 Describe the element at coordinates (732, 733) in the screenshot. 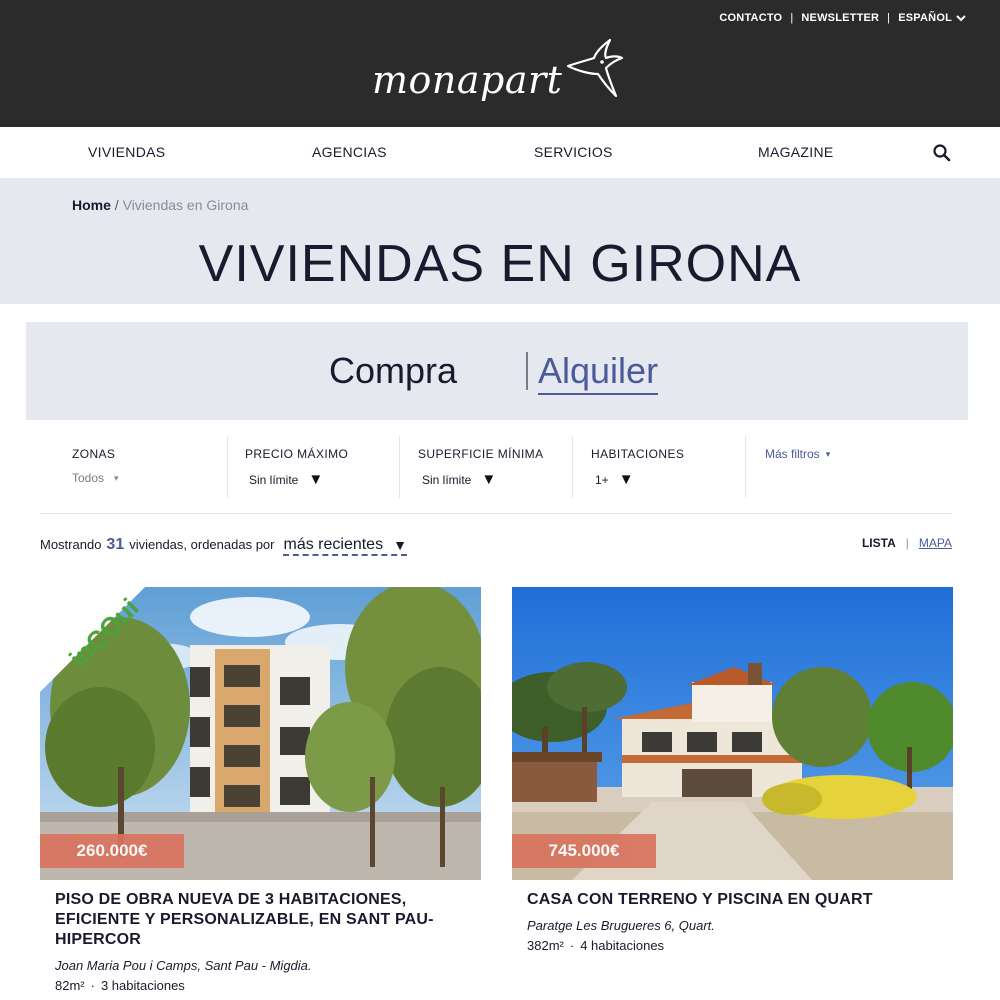

I see `listing-photo: 745.000€` at that location.